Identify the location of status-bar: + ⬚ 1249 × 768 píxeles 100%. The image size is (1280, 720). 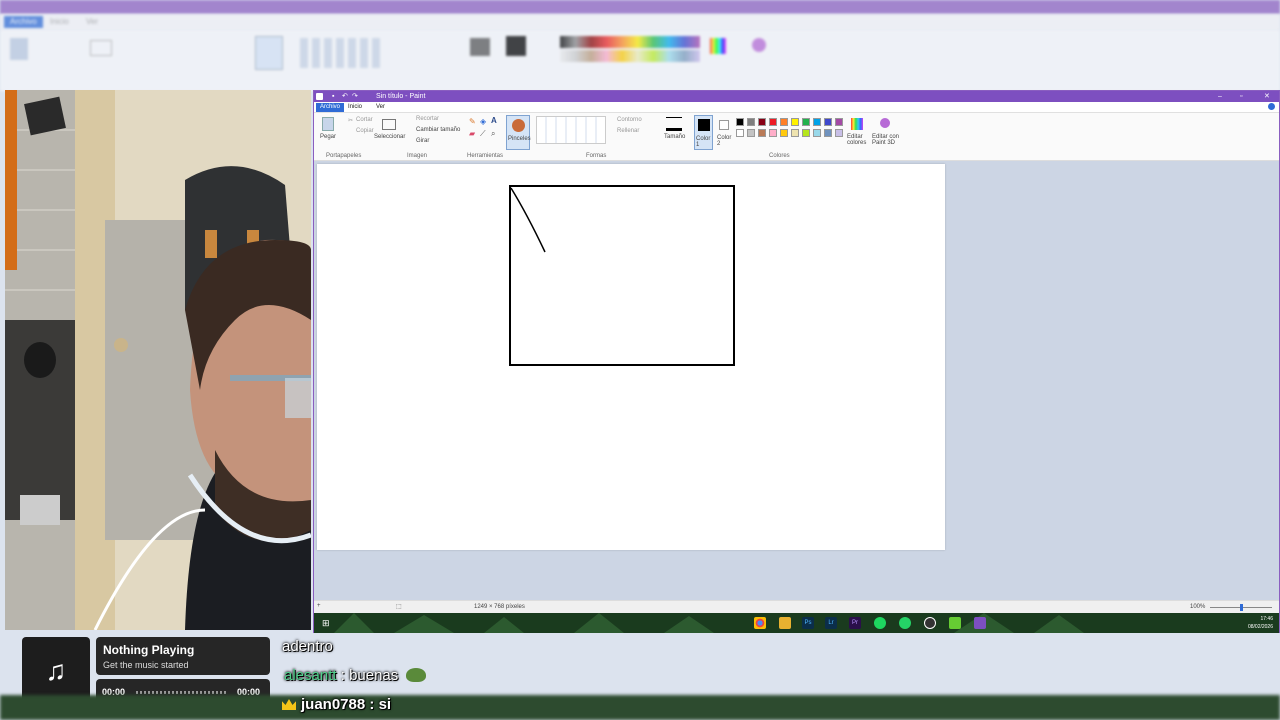
(796, 606).